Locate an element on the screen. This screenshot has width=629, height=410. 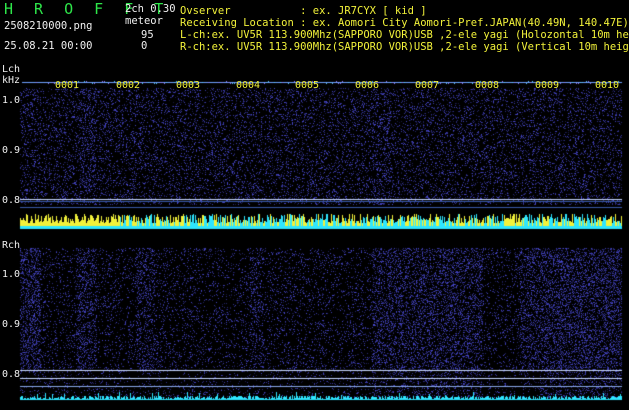
minute-marker: 0006 is located at coordinates (367, 85).